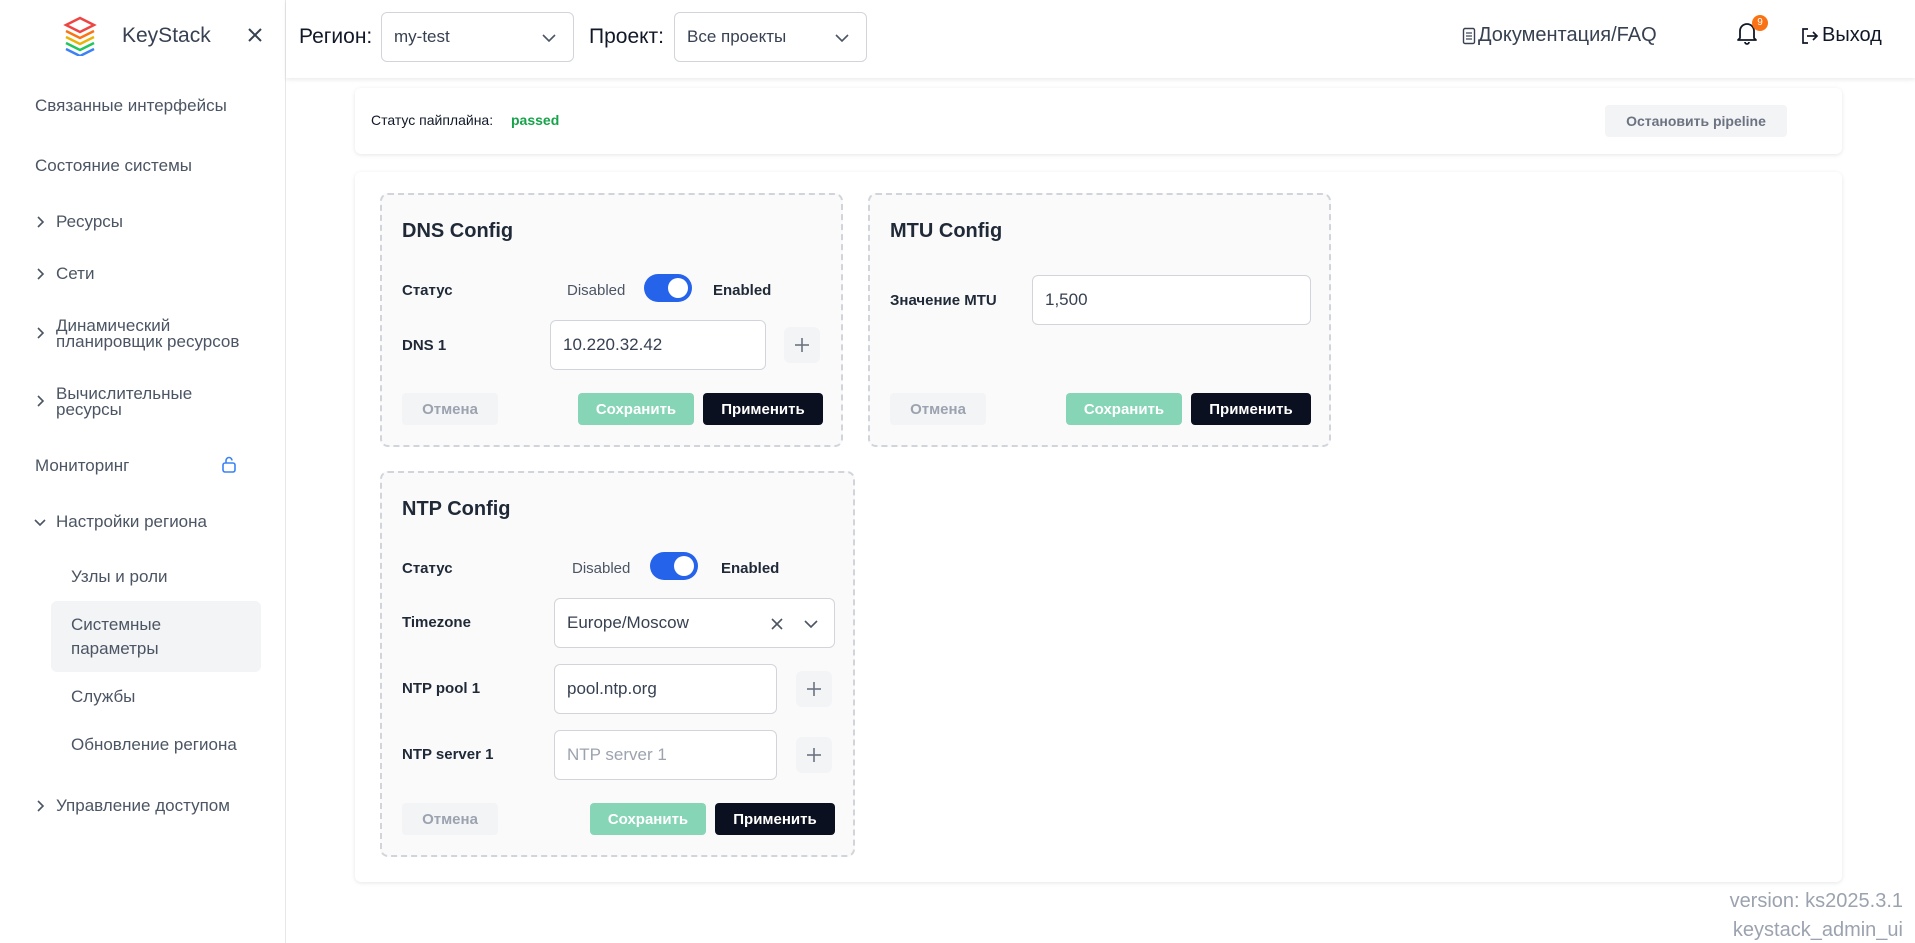 The width and height of the screenshot is (1915, 943). I want to click on mtu-input: 1,500, so click(1171, 300).